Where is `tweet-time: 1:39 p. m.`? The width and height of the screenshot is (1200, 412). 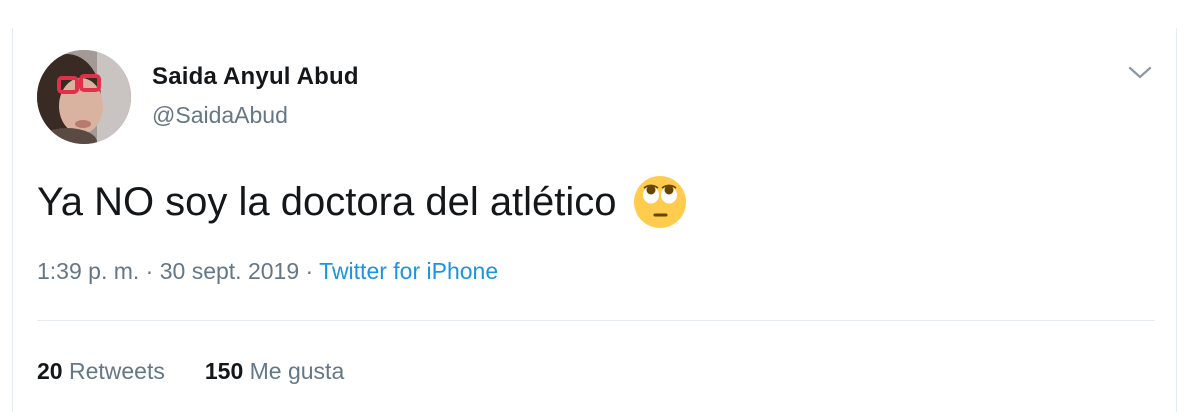 tweet-time: 1:39 p. m. is located at coordinates (88, 271).